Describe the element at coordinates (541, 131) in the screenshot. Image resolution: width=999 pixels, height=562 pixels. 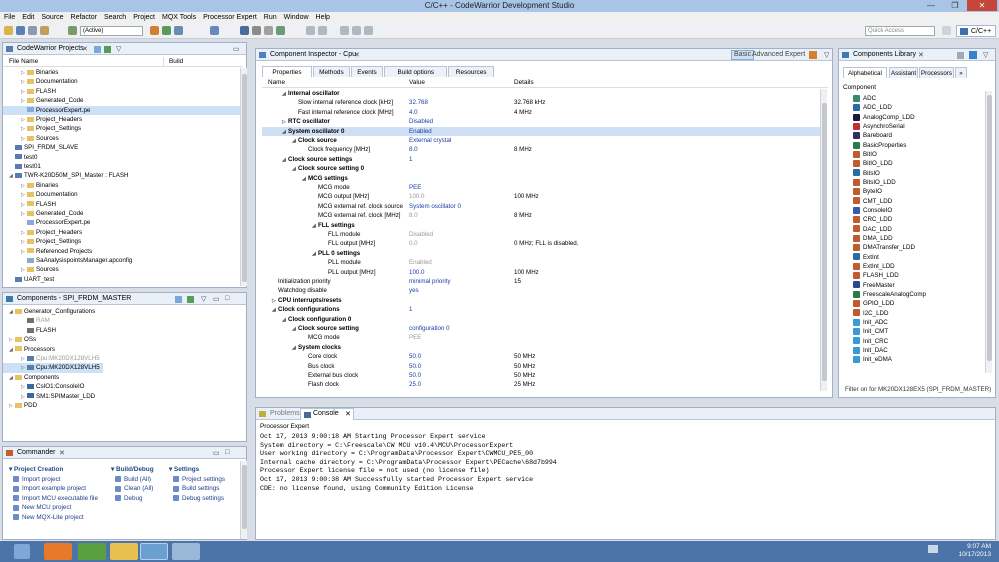
I see `property-row: ◢ System oscillator 0 Enabled` at that location.